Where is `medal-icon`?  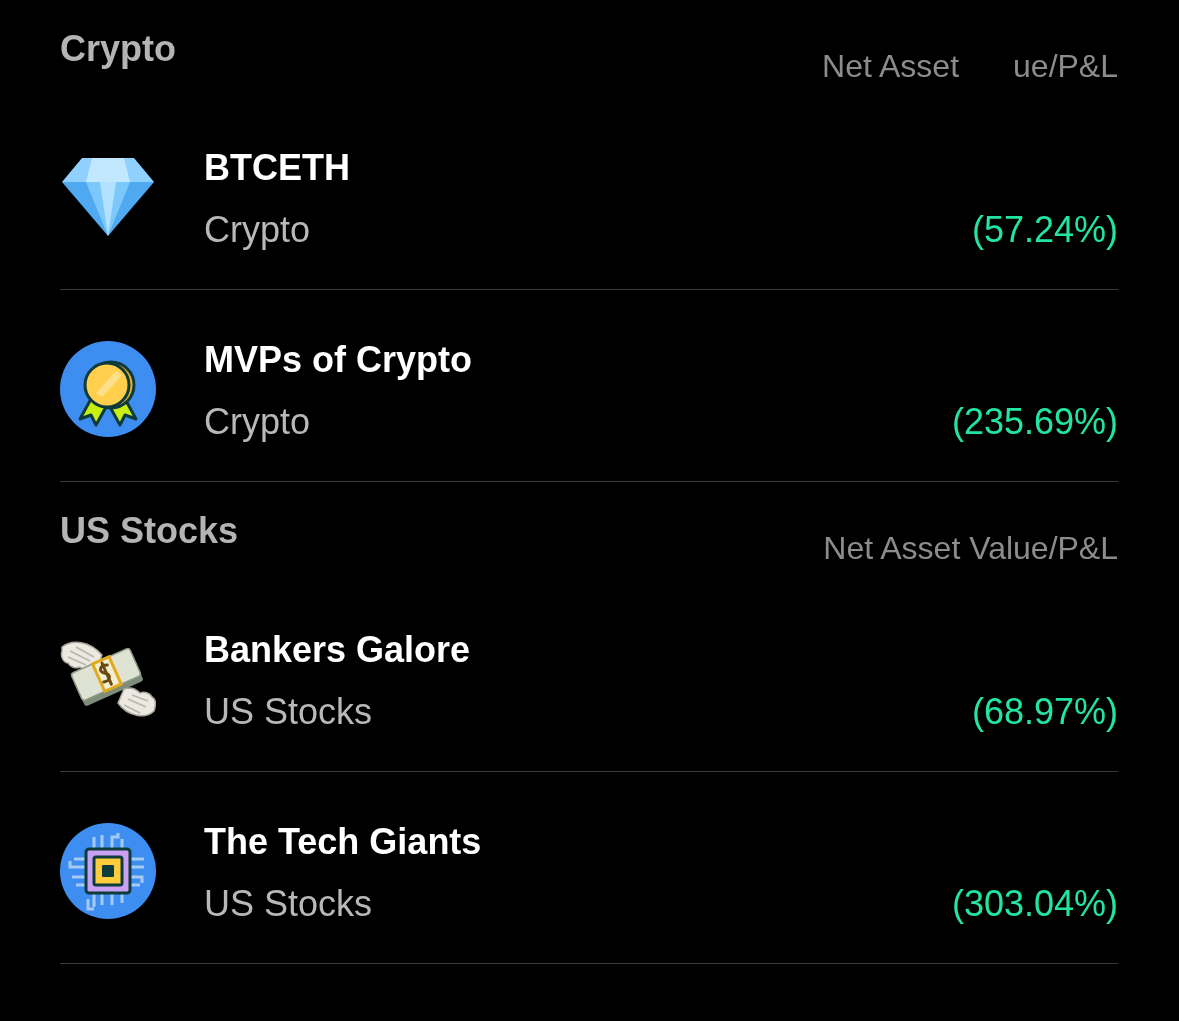 medal-icon is located at coordinates (108, 389).